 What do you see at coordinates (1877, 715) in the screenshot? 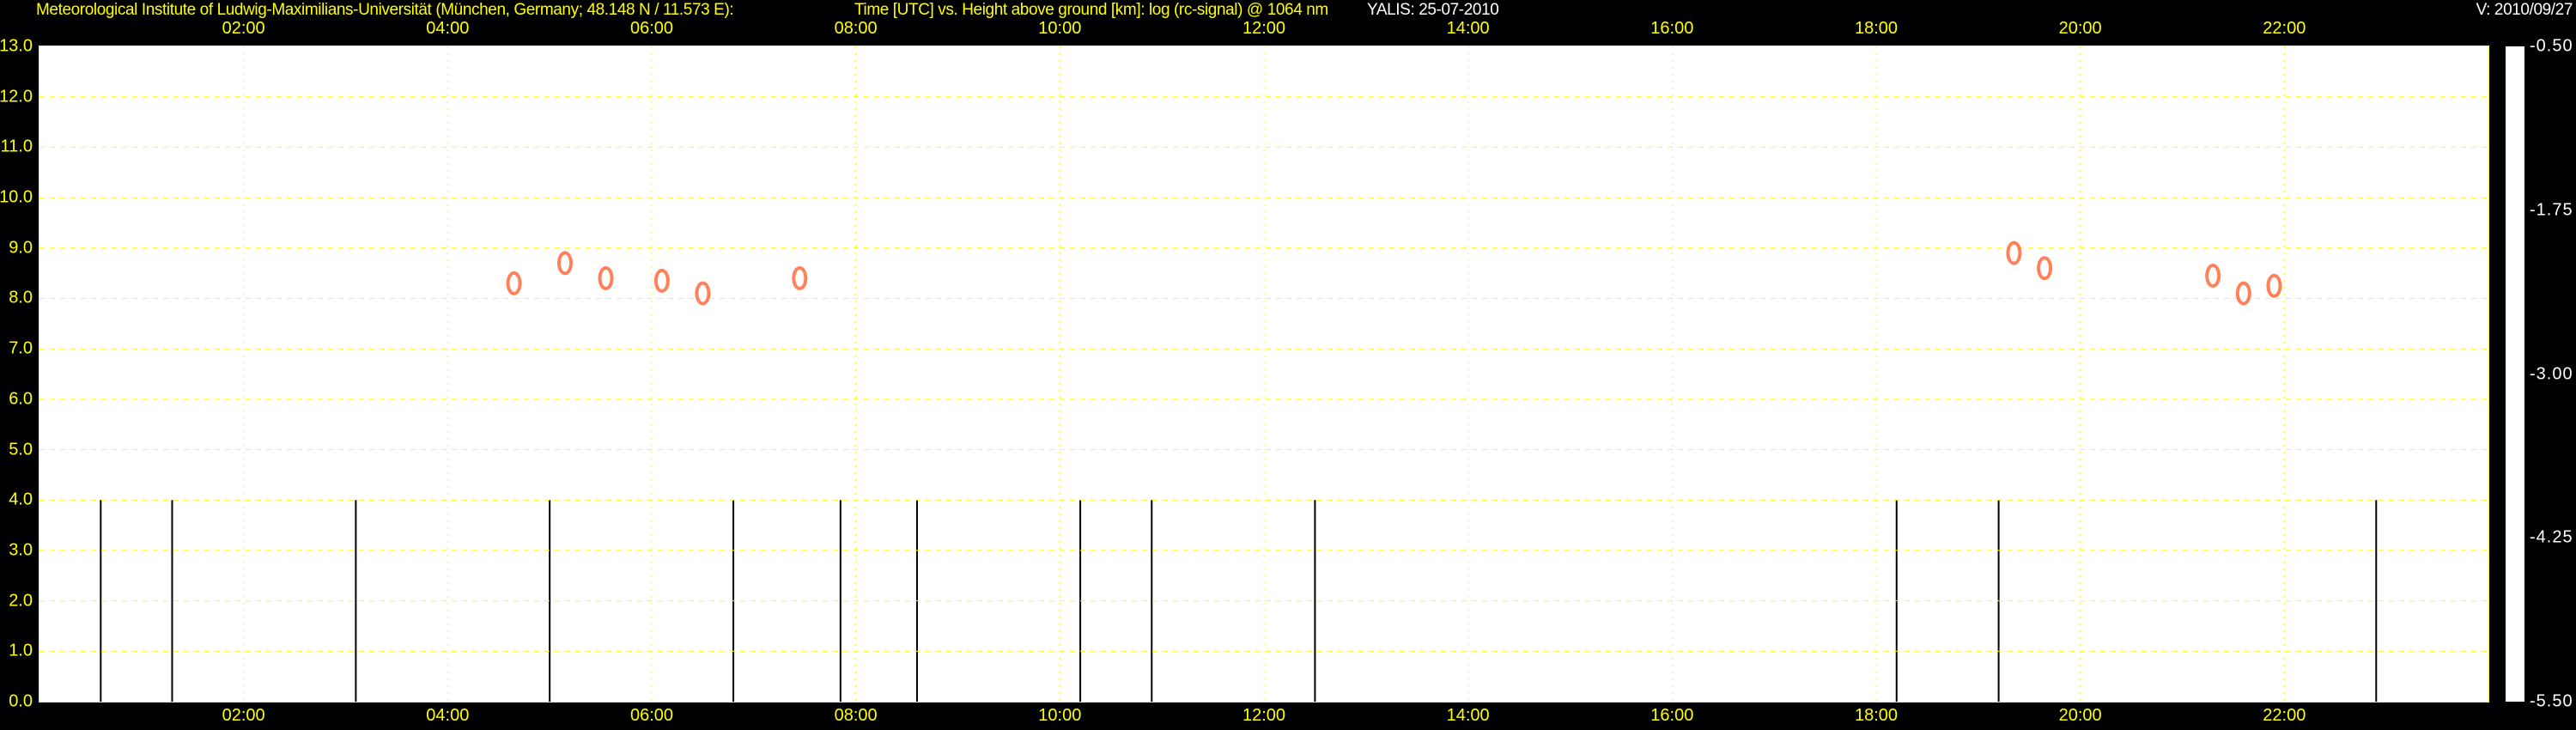
I see `x-tick-label-bottom: 18:00` at bounding box center [1877, 715].